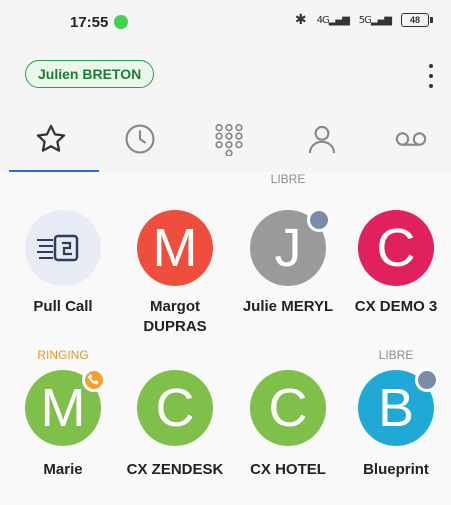 This screenshot has width=451, height=505. What do you see at coordinates (121, 22) in the screenshot?
I see `recording-dot-icon` at bounding box center [121, 22].